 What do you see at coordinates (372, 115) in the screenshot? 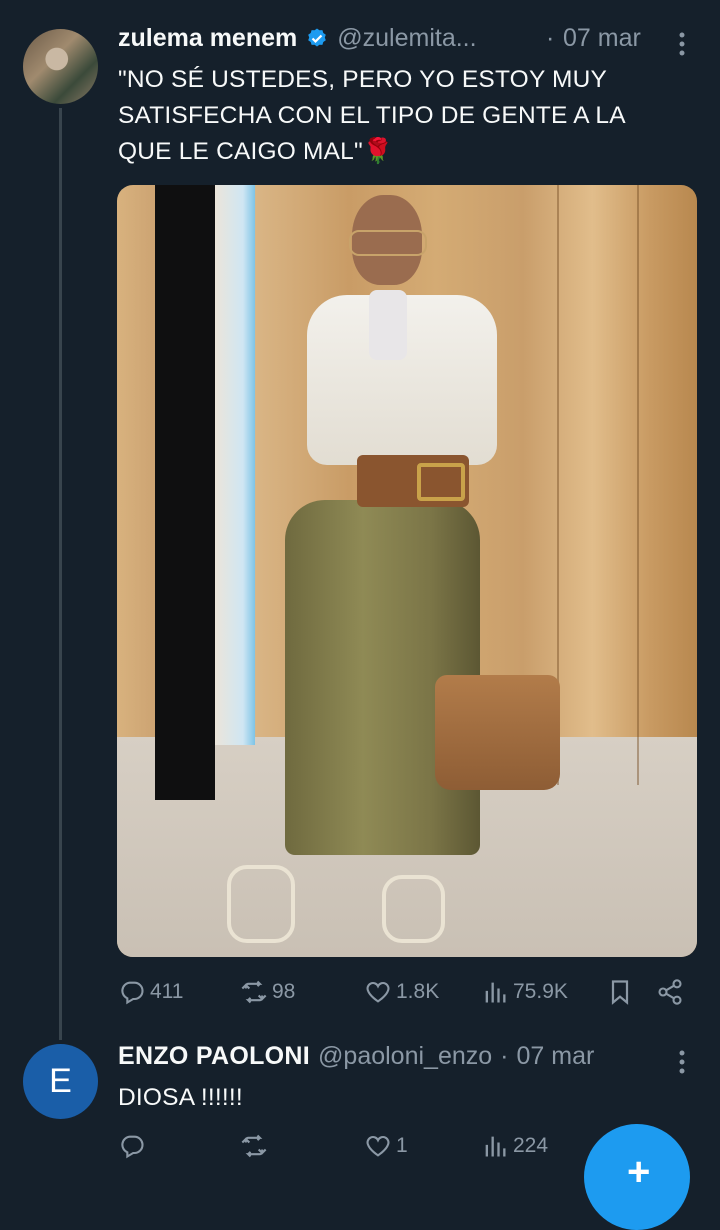
I see `tweet-text-line: SATISFECHA CON EL TIPO DE GENTE A LA` at bounding box center [372, 115].